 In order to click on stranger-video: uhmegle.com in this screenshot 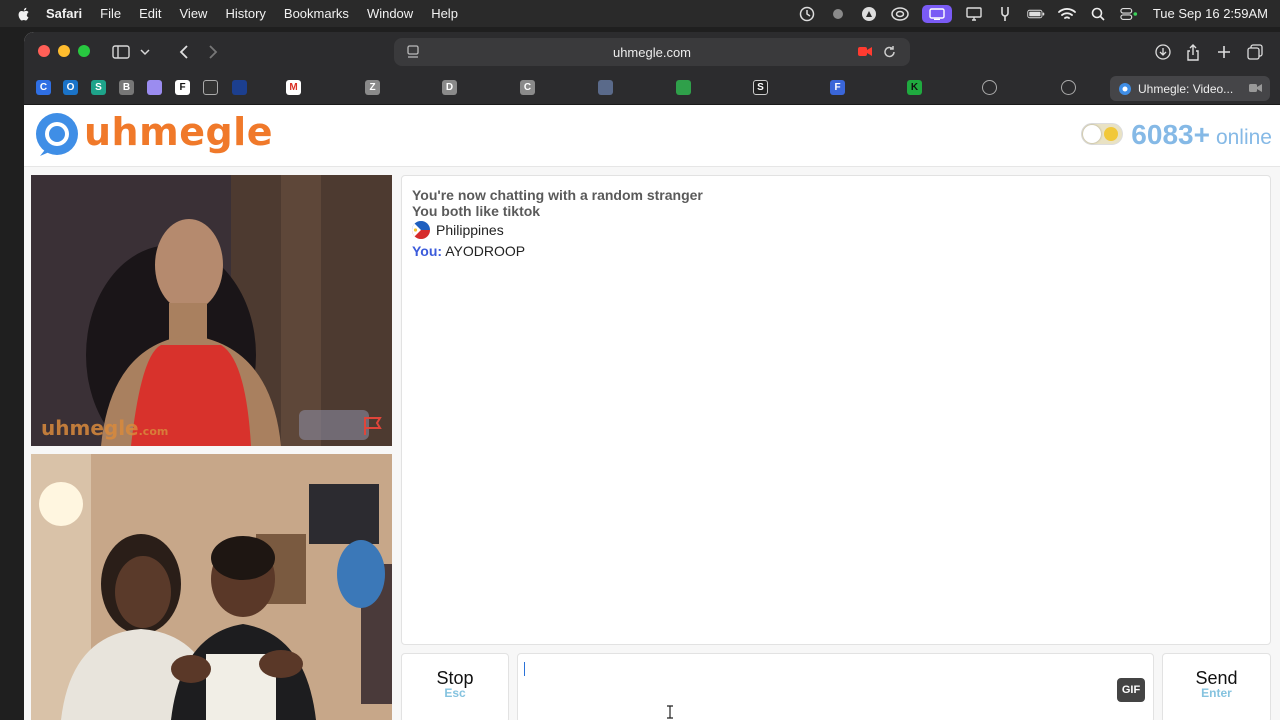, I will do `click(211, 310)`.